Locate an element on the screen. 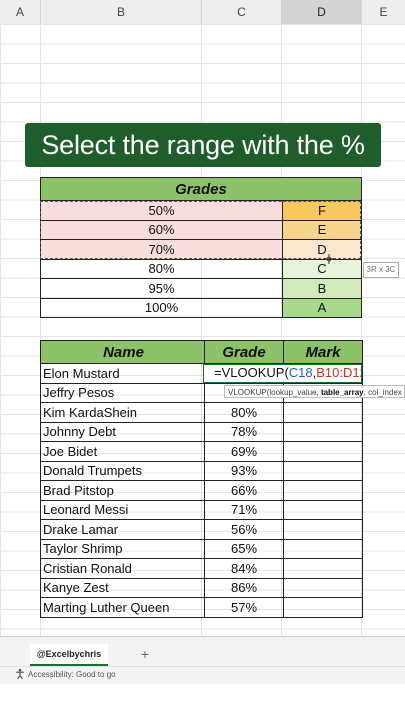 This screenshot has width=405, height=720. column-header-e: E is located at coordinates (383, 12).